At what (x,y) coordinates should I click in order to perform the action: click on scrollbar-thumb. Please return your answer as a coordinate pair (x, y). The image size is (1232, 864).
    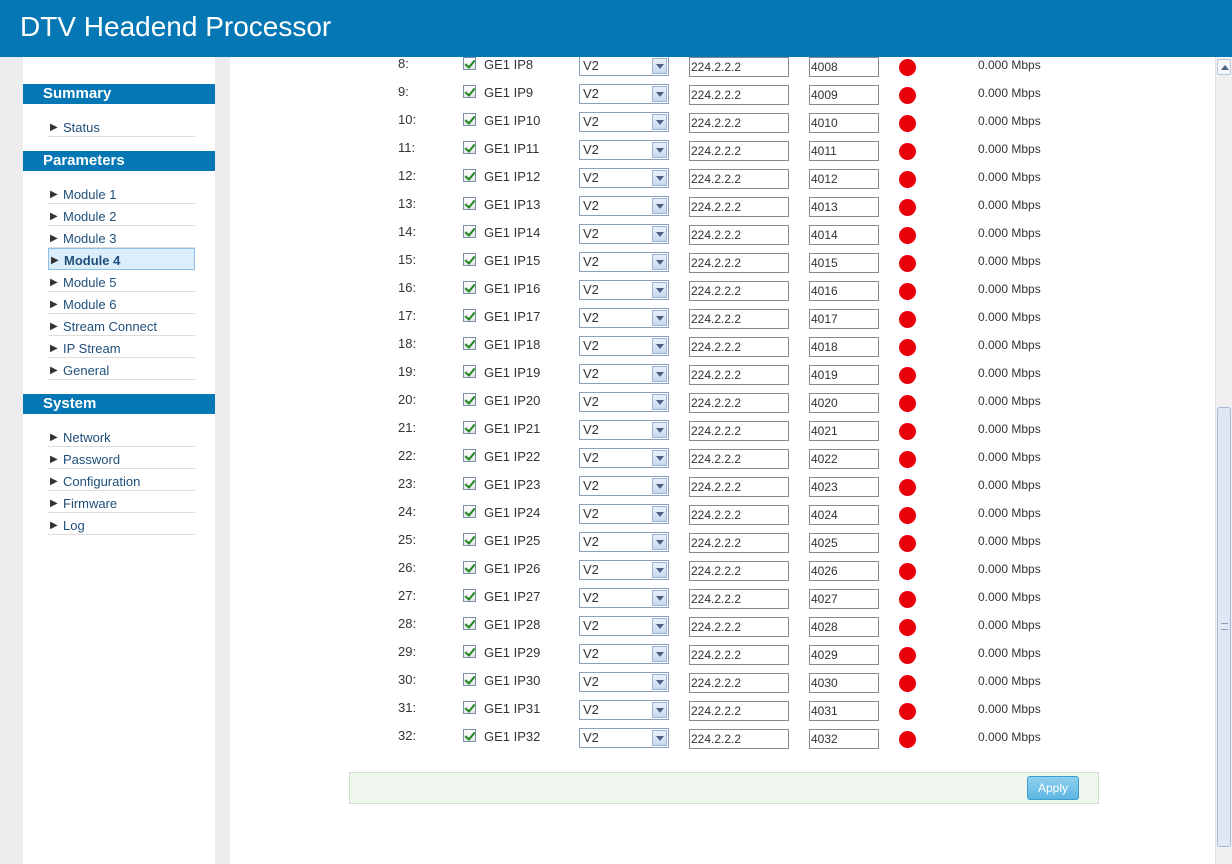
    Looking at the image, I should click on (1224, 627).